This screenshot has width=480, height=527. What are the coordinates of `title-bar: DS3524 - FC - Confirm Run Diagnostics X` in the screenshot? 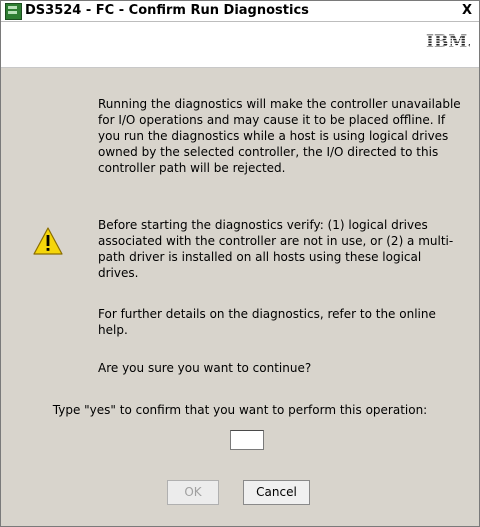 It's located at (240, 11).